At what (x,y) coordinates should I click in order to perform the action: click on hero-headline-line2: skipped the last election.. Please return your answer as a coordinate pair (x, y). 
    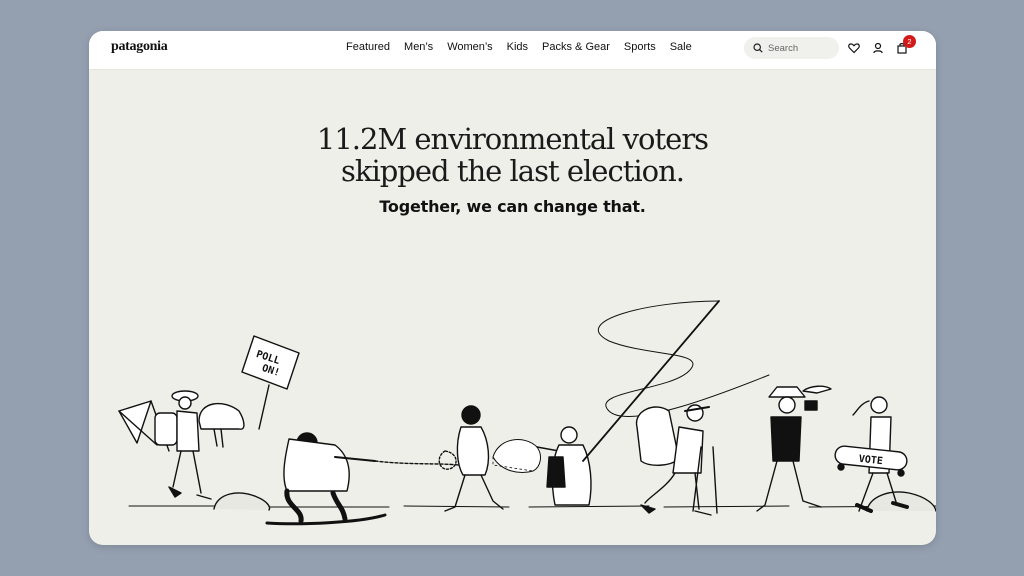
    Looking at the image, I should click on (513, 171).